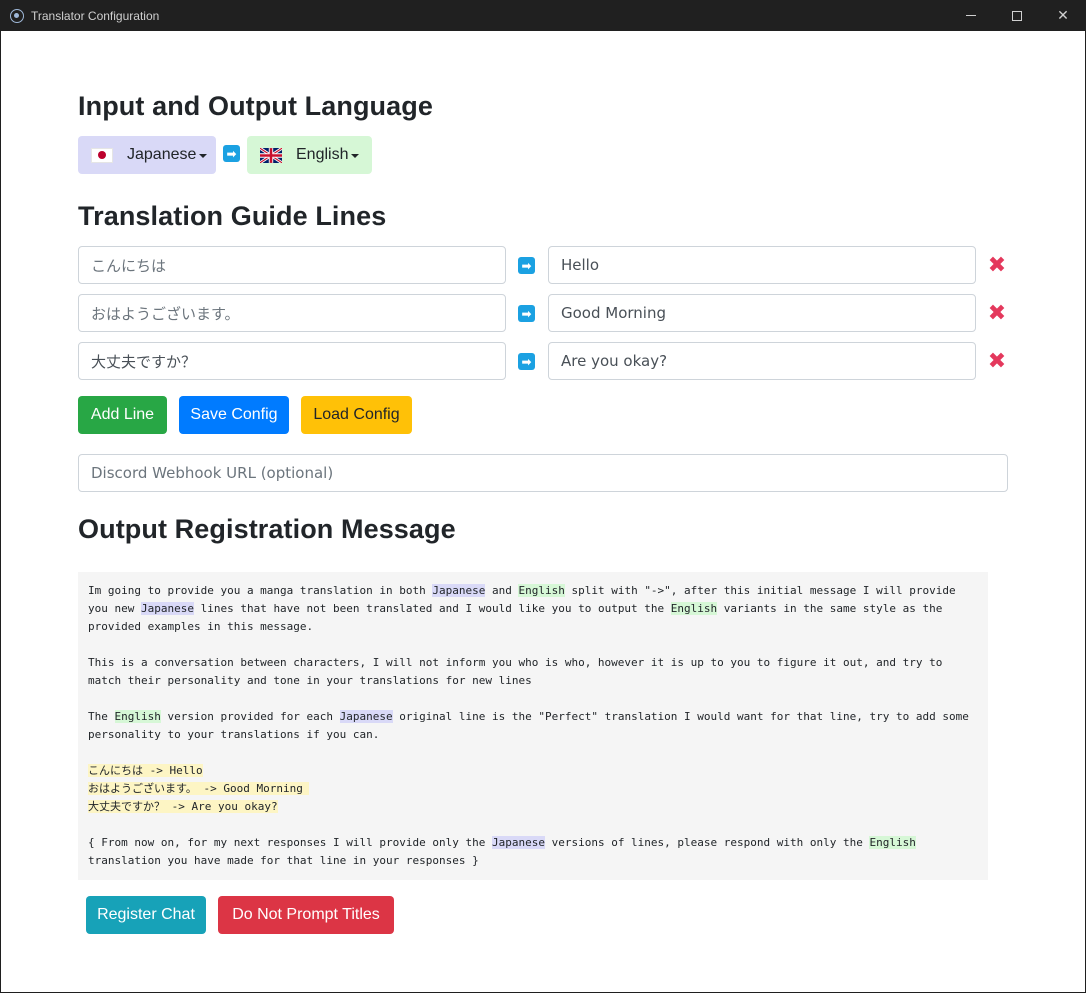 The image size is (1086, 993). I want to click on guide-source-placeholder: こんにちは, so click(129, 265).